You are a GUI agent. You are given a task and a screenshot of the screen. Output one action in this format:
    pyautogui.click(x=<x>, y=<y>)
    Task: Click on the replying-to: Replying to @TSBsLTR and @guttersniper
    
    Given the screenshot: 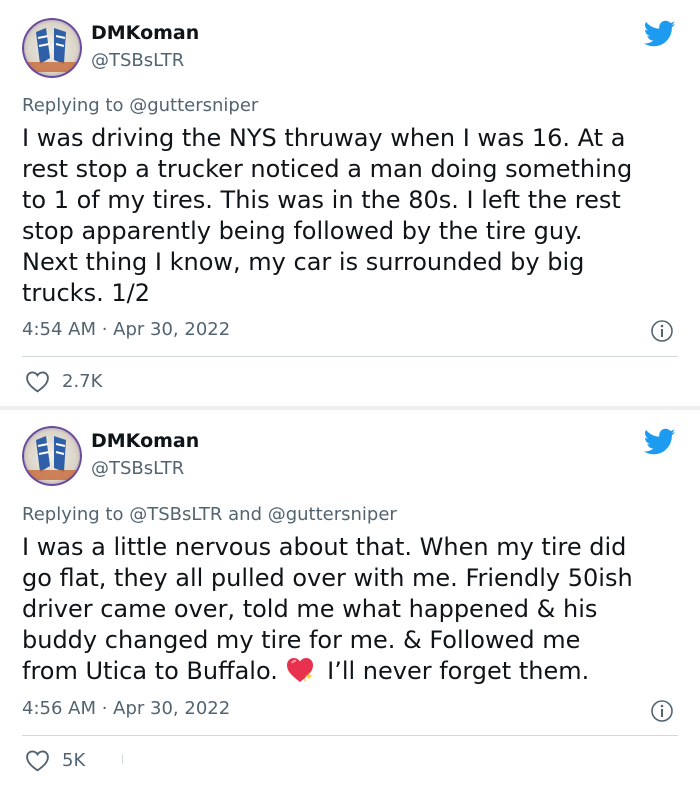 What is the action you would take?
    pyautogui.click(x=209, y=514)
    